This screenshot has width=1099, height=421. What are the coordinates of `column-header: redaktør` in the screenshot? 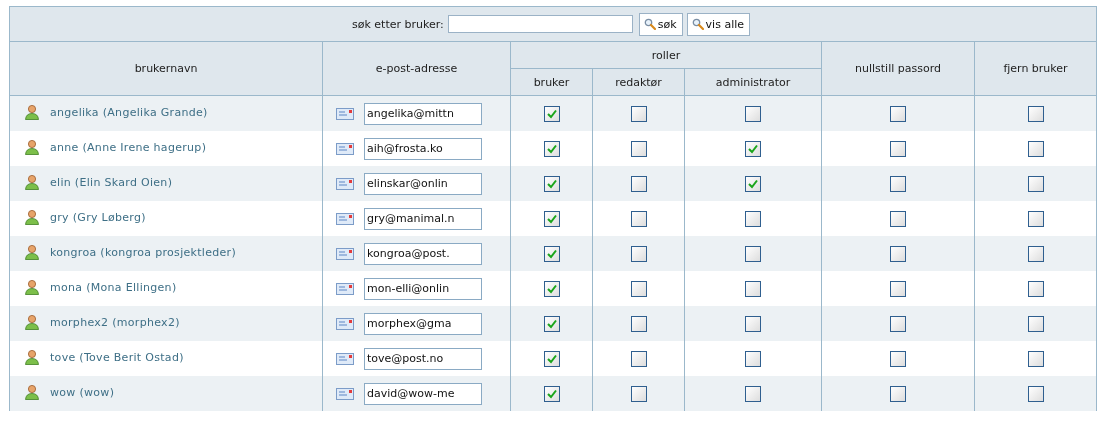 It's located at (638, 82).